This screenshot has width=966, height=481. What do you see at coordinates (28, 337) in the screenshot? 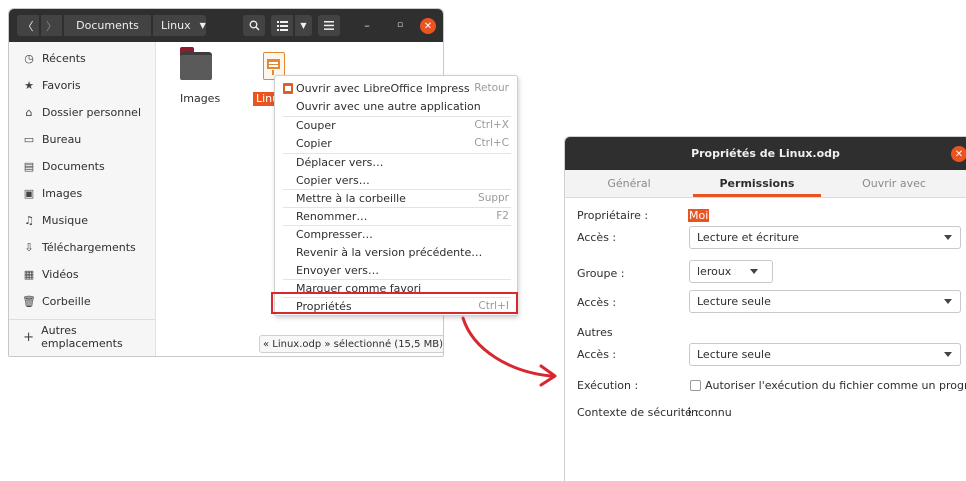
I see `plus-icon: +` at bounding box center [28, 337].